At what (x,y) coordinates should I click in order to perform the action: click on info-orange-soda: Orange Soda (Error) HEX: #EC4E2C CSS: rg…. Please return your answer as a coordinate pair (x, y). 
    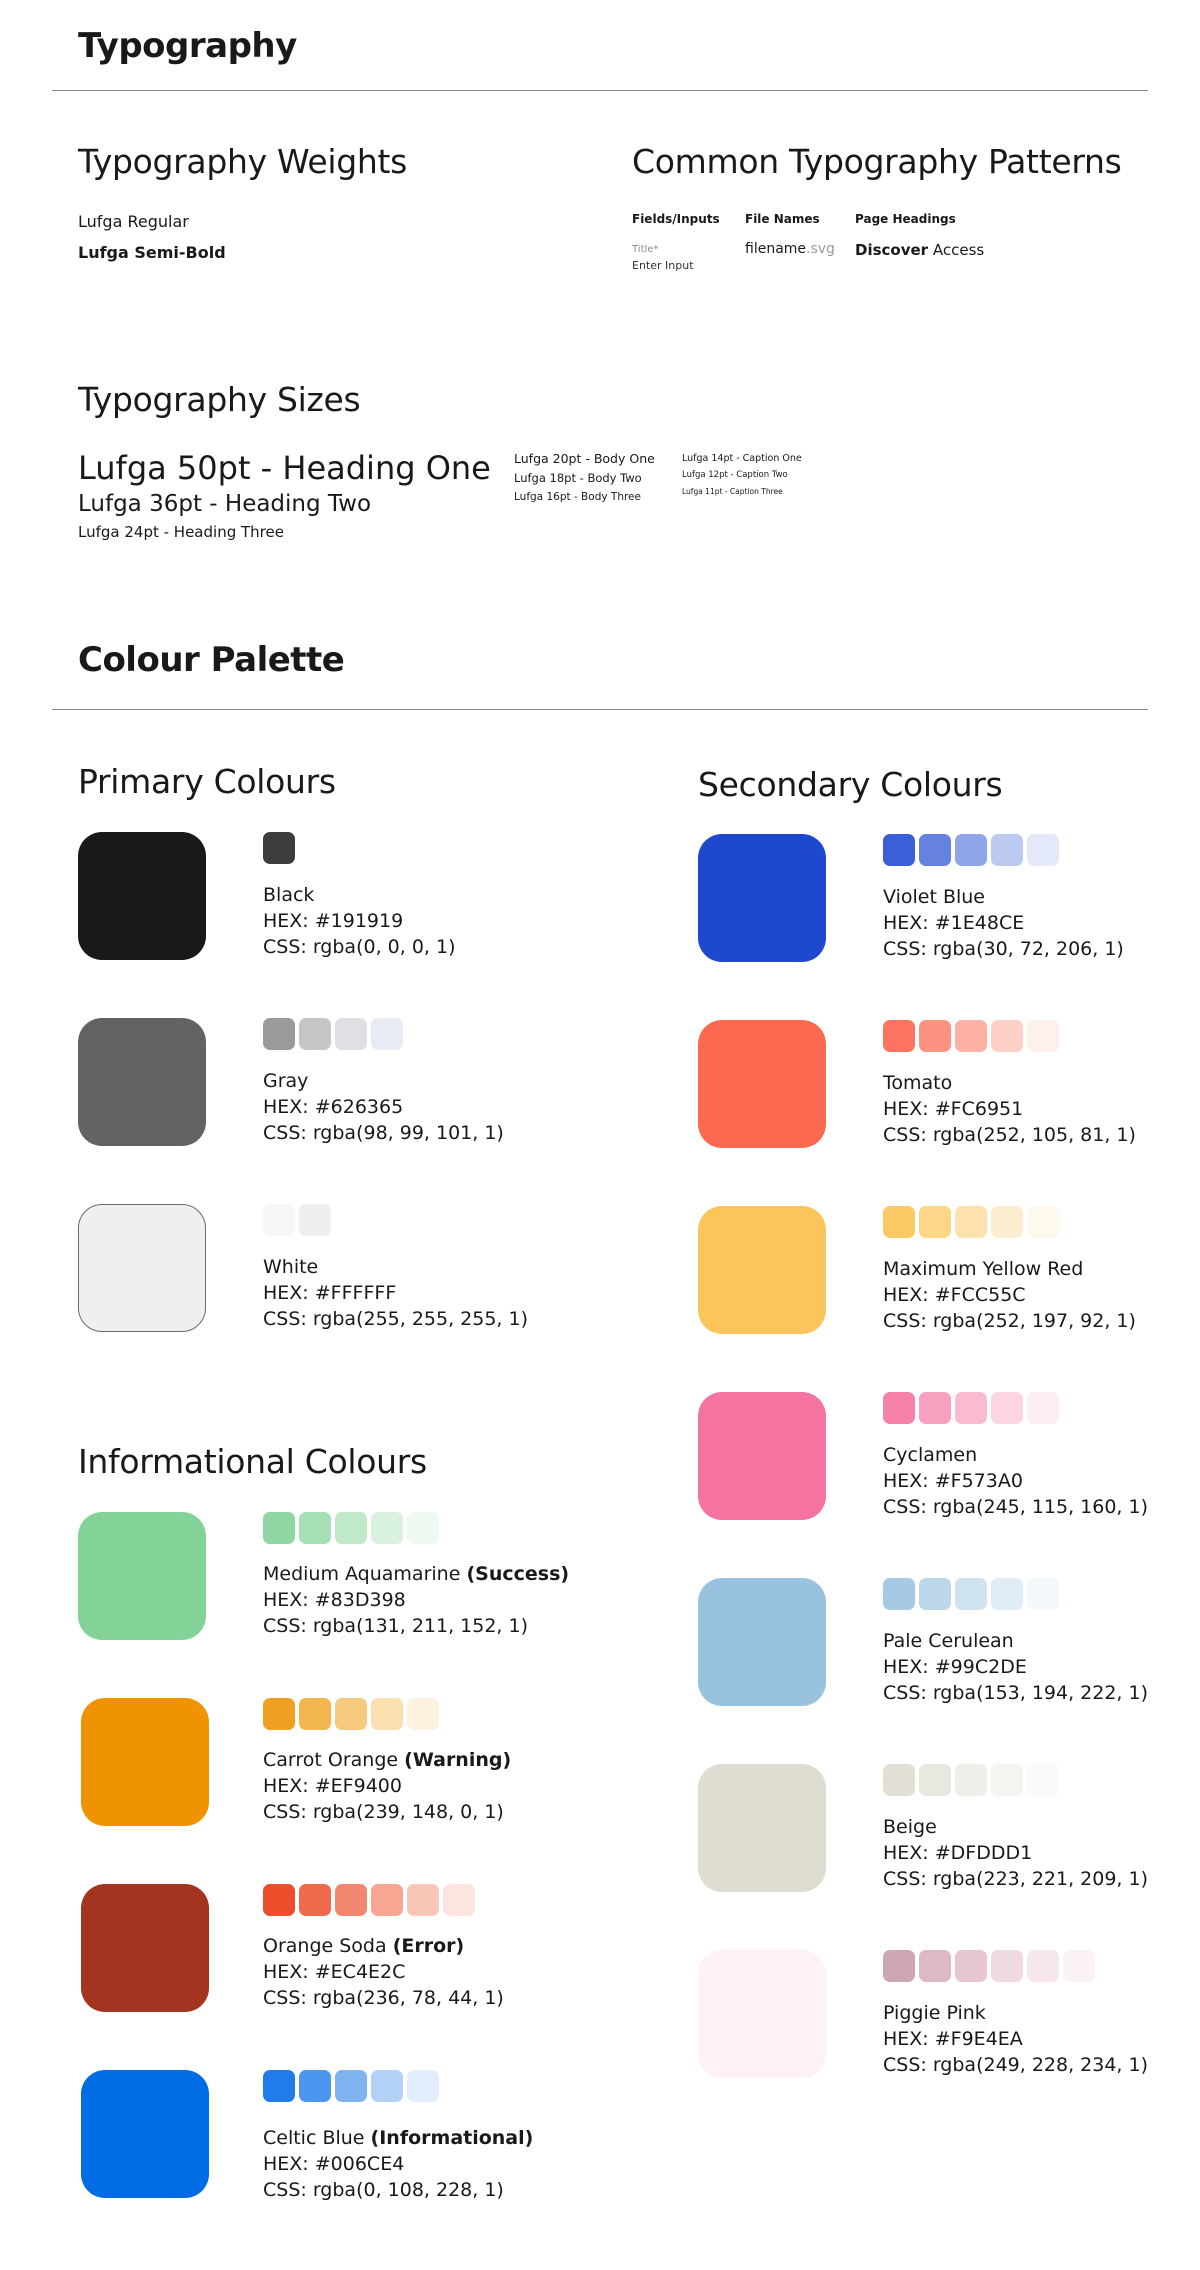
    Looking at the image, I should click on (383, 1972).